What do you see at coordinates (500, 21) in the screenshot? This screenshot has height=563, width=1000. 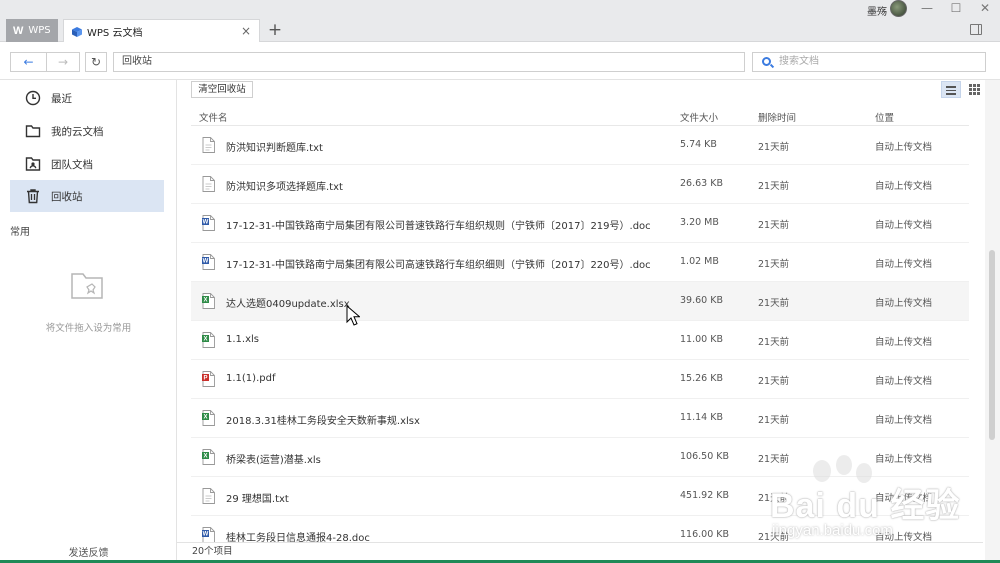 I see `title-bar: W WPS WPS 云文档 × + 墨殇 — ☐ ✕` at bounding box center [500, 21].